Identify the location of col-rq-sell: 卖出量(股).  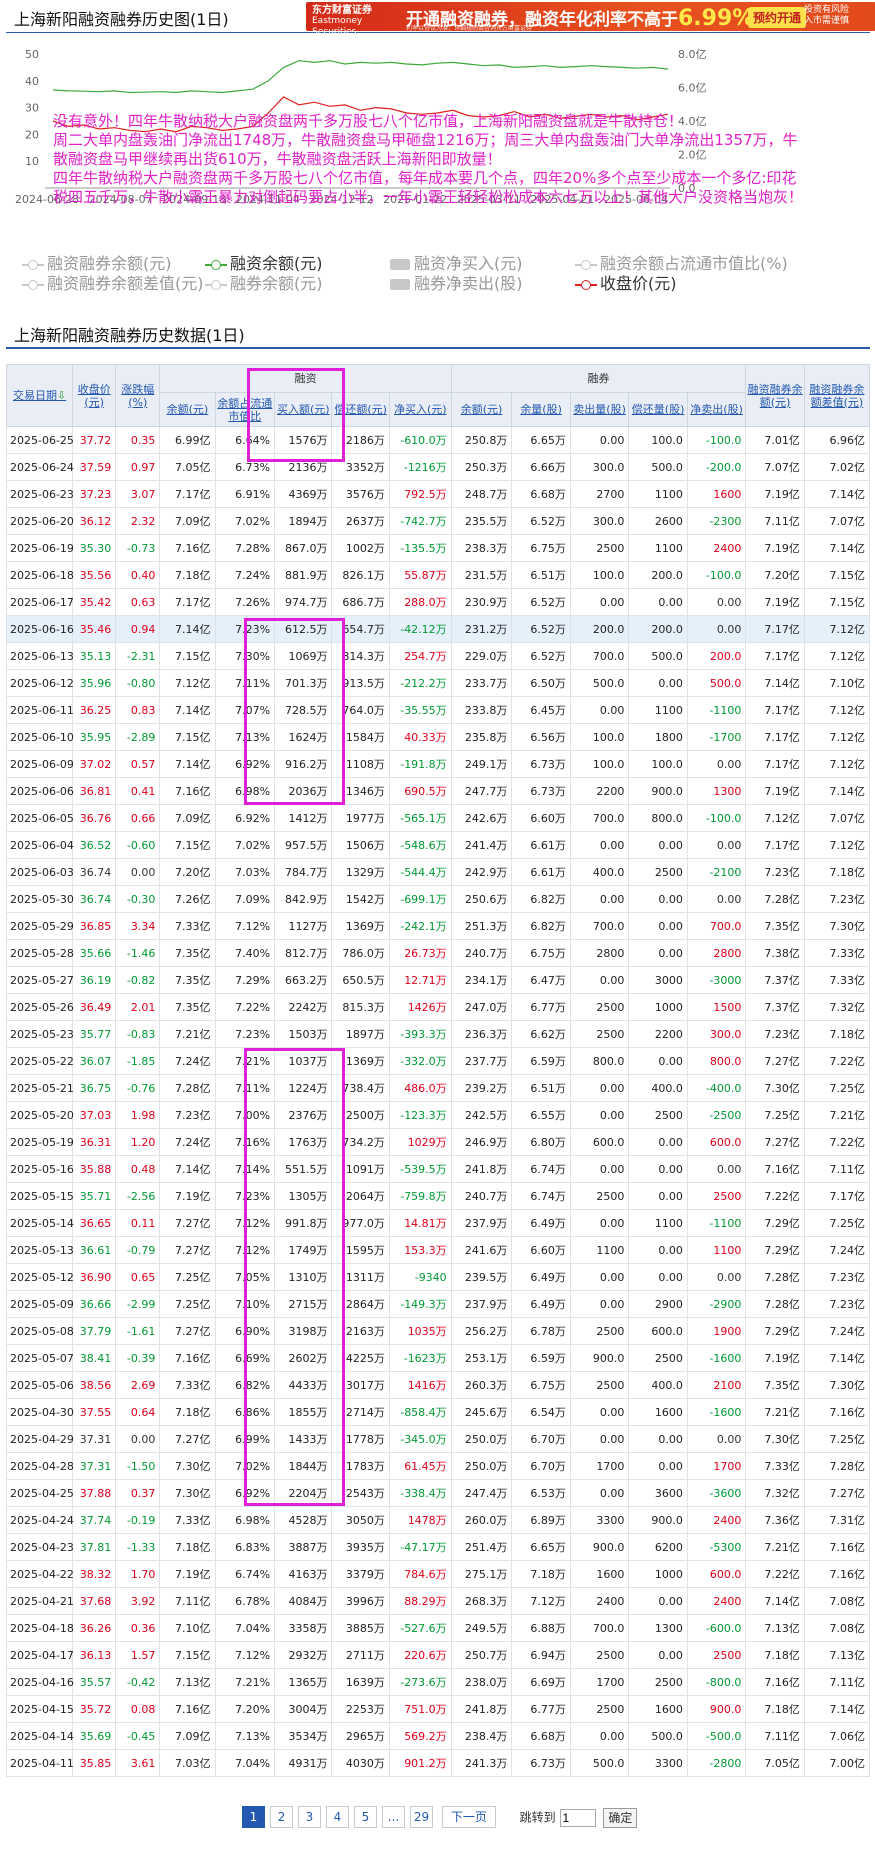
(599, 409).